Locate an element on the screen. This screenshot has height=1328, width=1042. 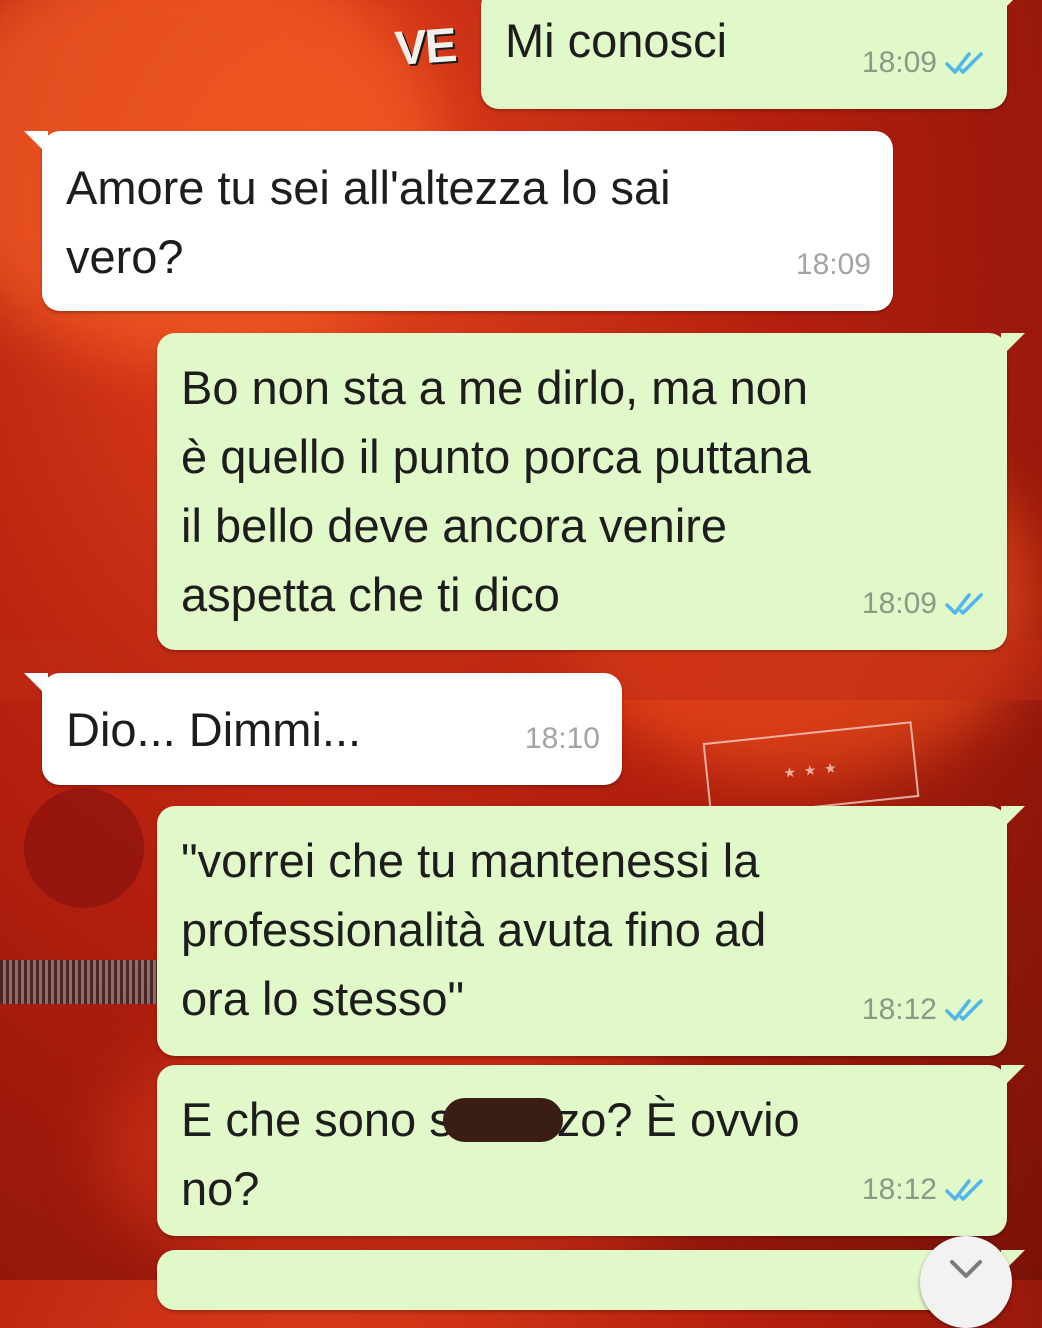
message-text-part: E che sono s is located at coordinates (317, 1119).